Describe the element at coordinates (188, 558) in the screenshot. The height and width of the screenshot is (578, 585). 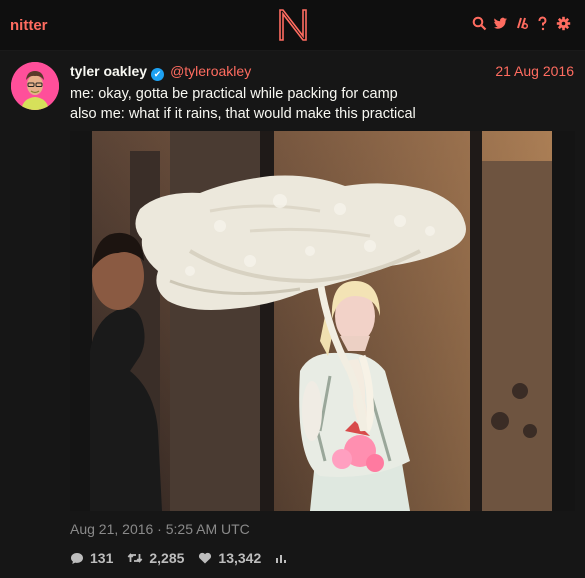
I see `tweet-stats: 131 2,285 13,342` at that location.